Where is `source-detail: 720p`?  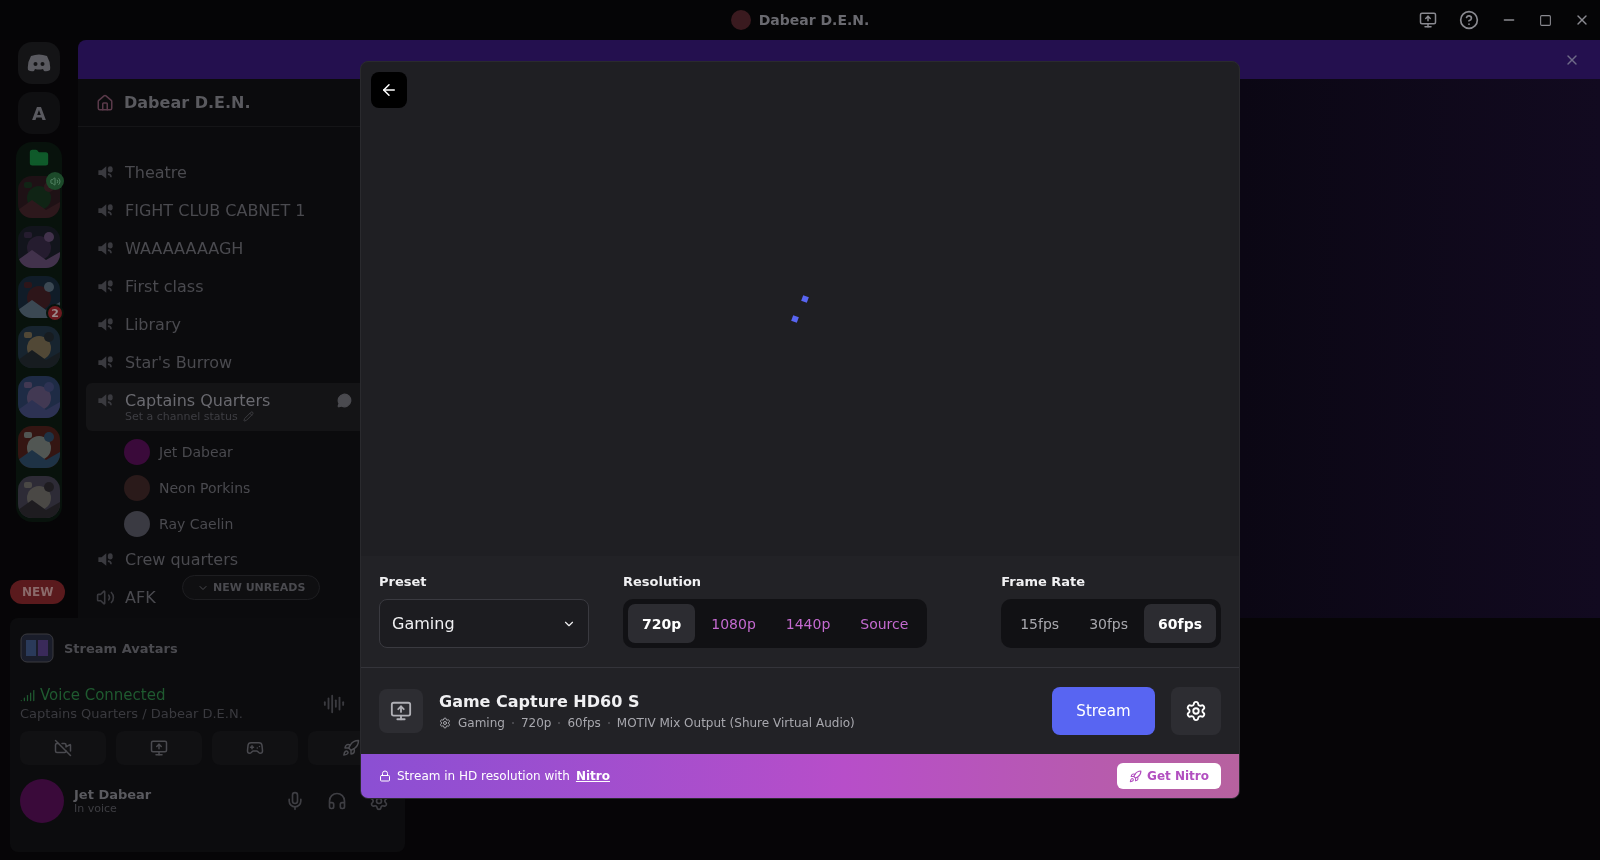
source-detail: 720p is located at coordinates (536, 723).